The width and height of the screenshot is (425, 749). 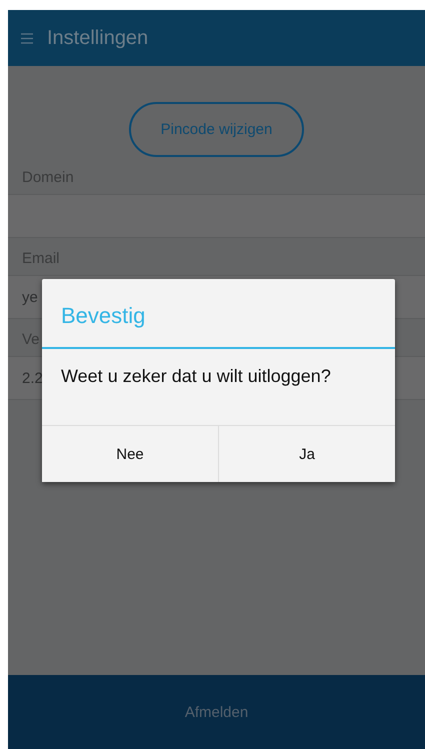 I want to click on dialog-button: Ja, so click(x=306, y=454).